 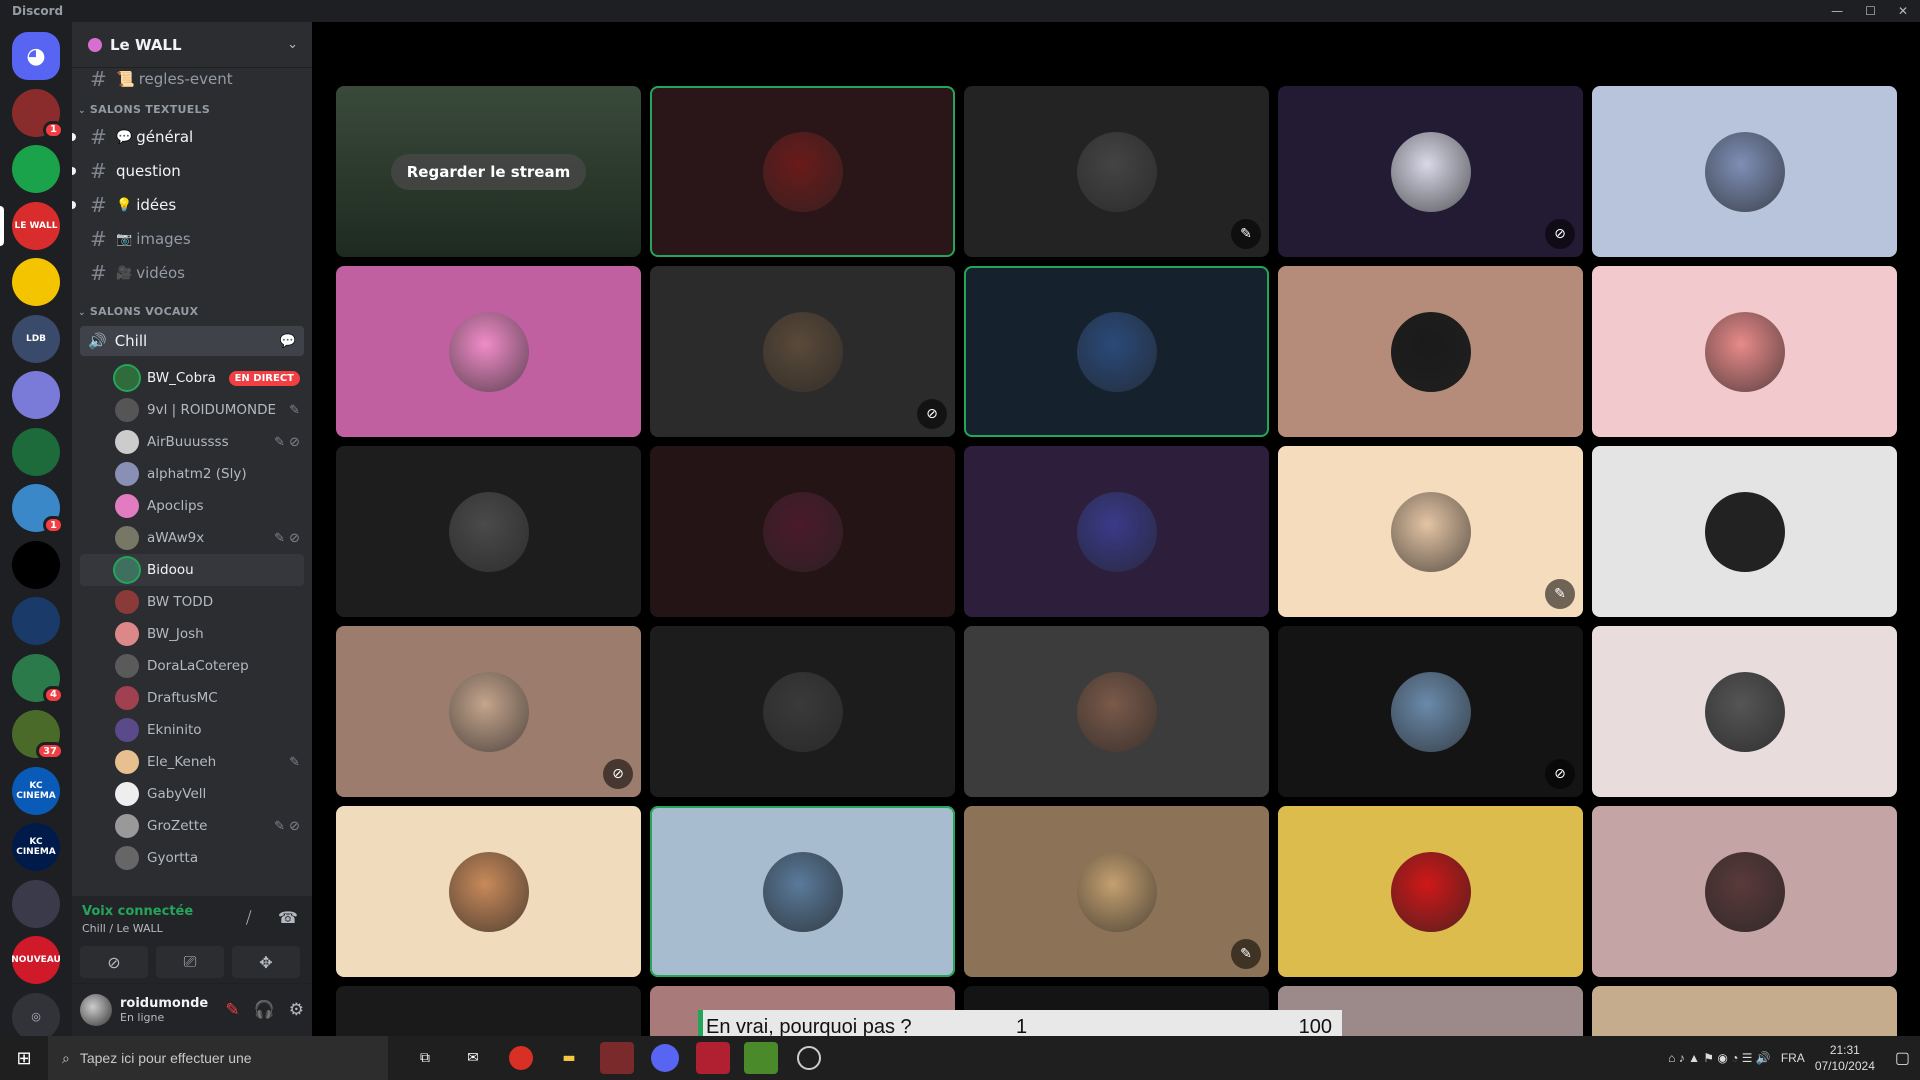 I want to click on stream-tile: Regarder le stream, so click(x=488, y=171).